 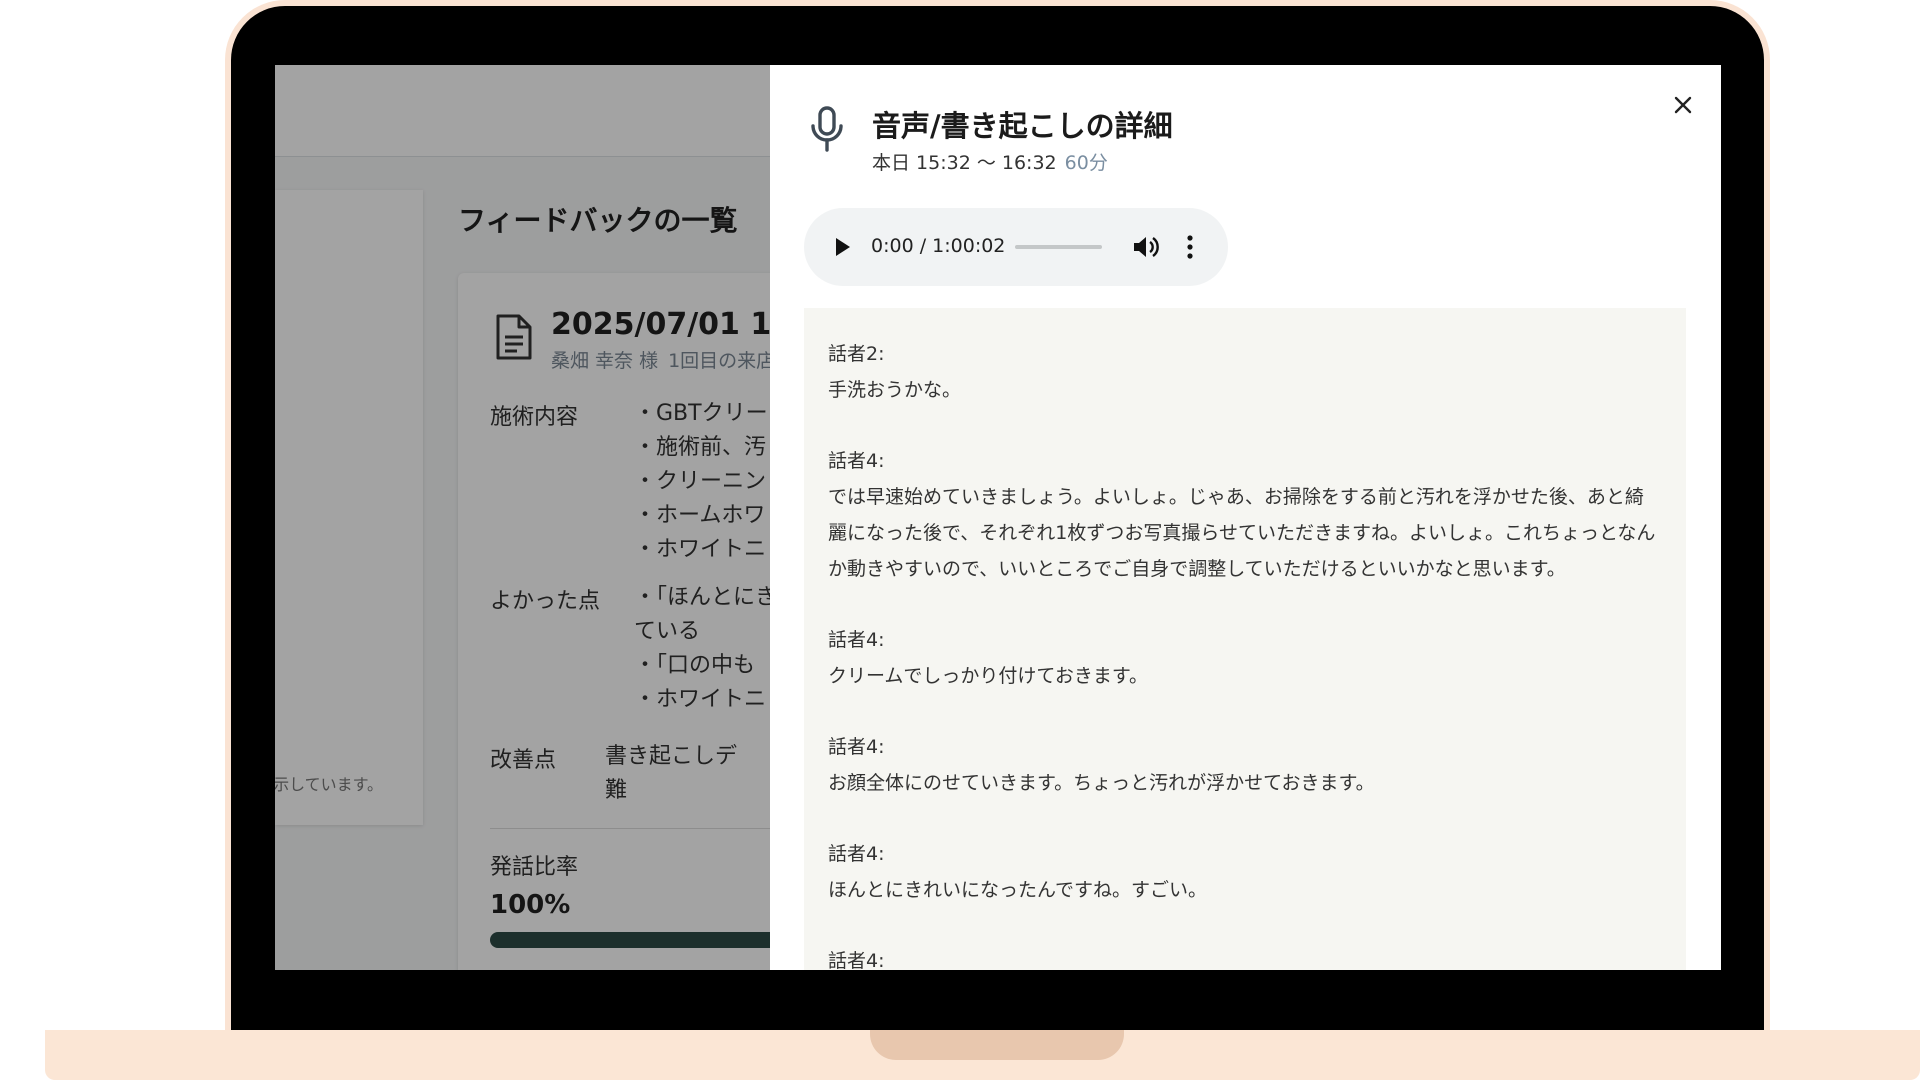 I want to click on recording-time: 本日 15:32 〜 16:32 60分, so click(x=990, y=161).